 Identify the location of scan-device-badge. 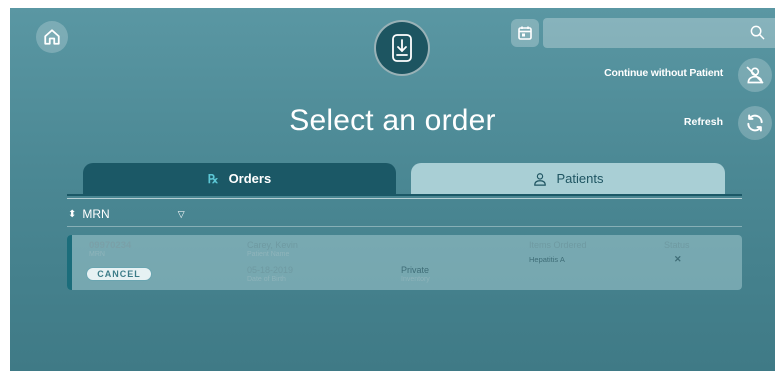
(402, 48).